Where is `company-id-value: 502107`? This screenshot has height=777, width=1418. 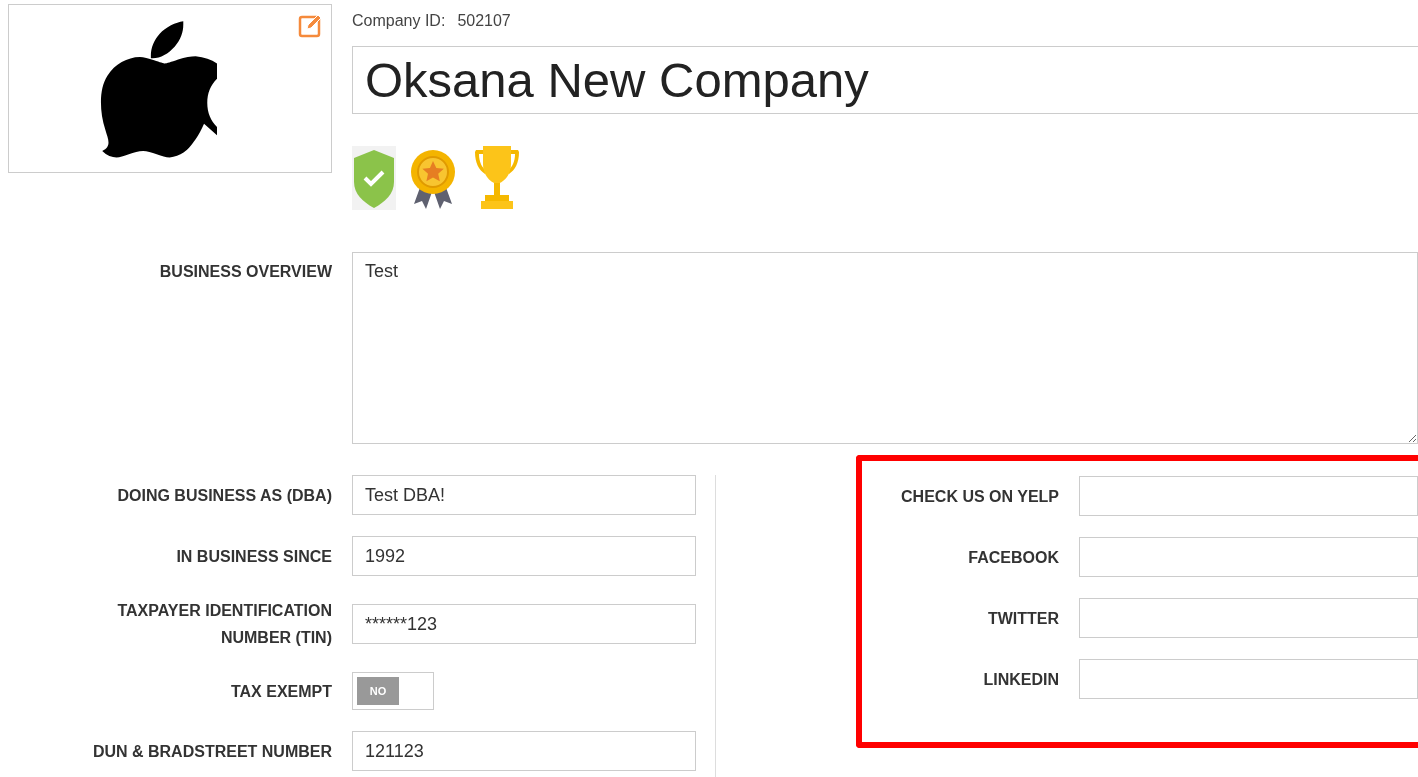
company-id-value: 502107 is located at coordinates (484, 21).